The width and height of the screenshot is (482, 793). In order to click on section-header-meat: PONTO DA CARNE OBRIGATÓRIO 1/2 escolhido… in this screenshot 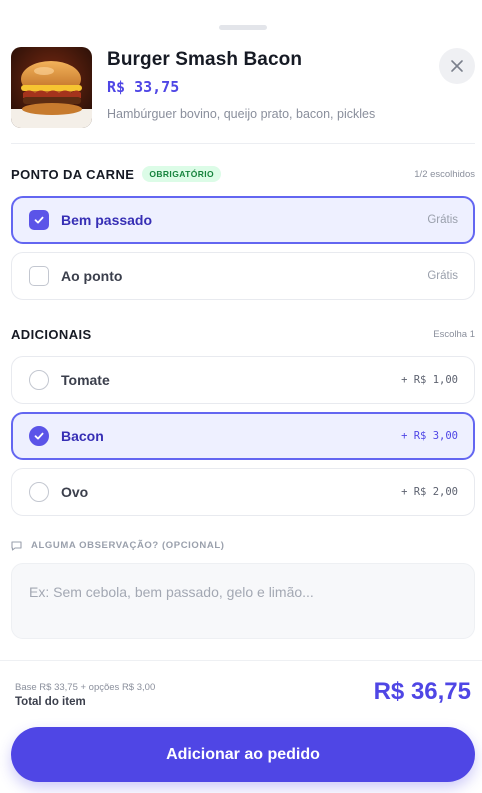, I will do `click(243, 174)`.